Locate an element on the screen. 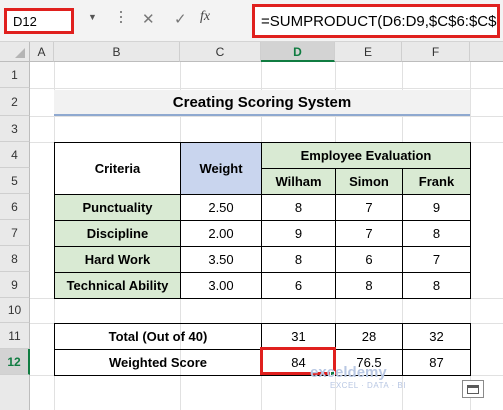  row-header-1: 1 is located at coordinates (15, 75).